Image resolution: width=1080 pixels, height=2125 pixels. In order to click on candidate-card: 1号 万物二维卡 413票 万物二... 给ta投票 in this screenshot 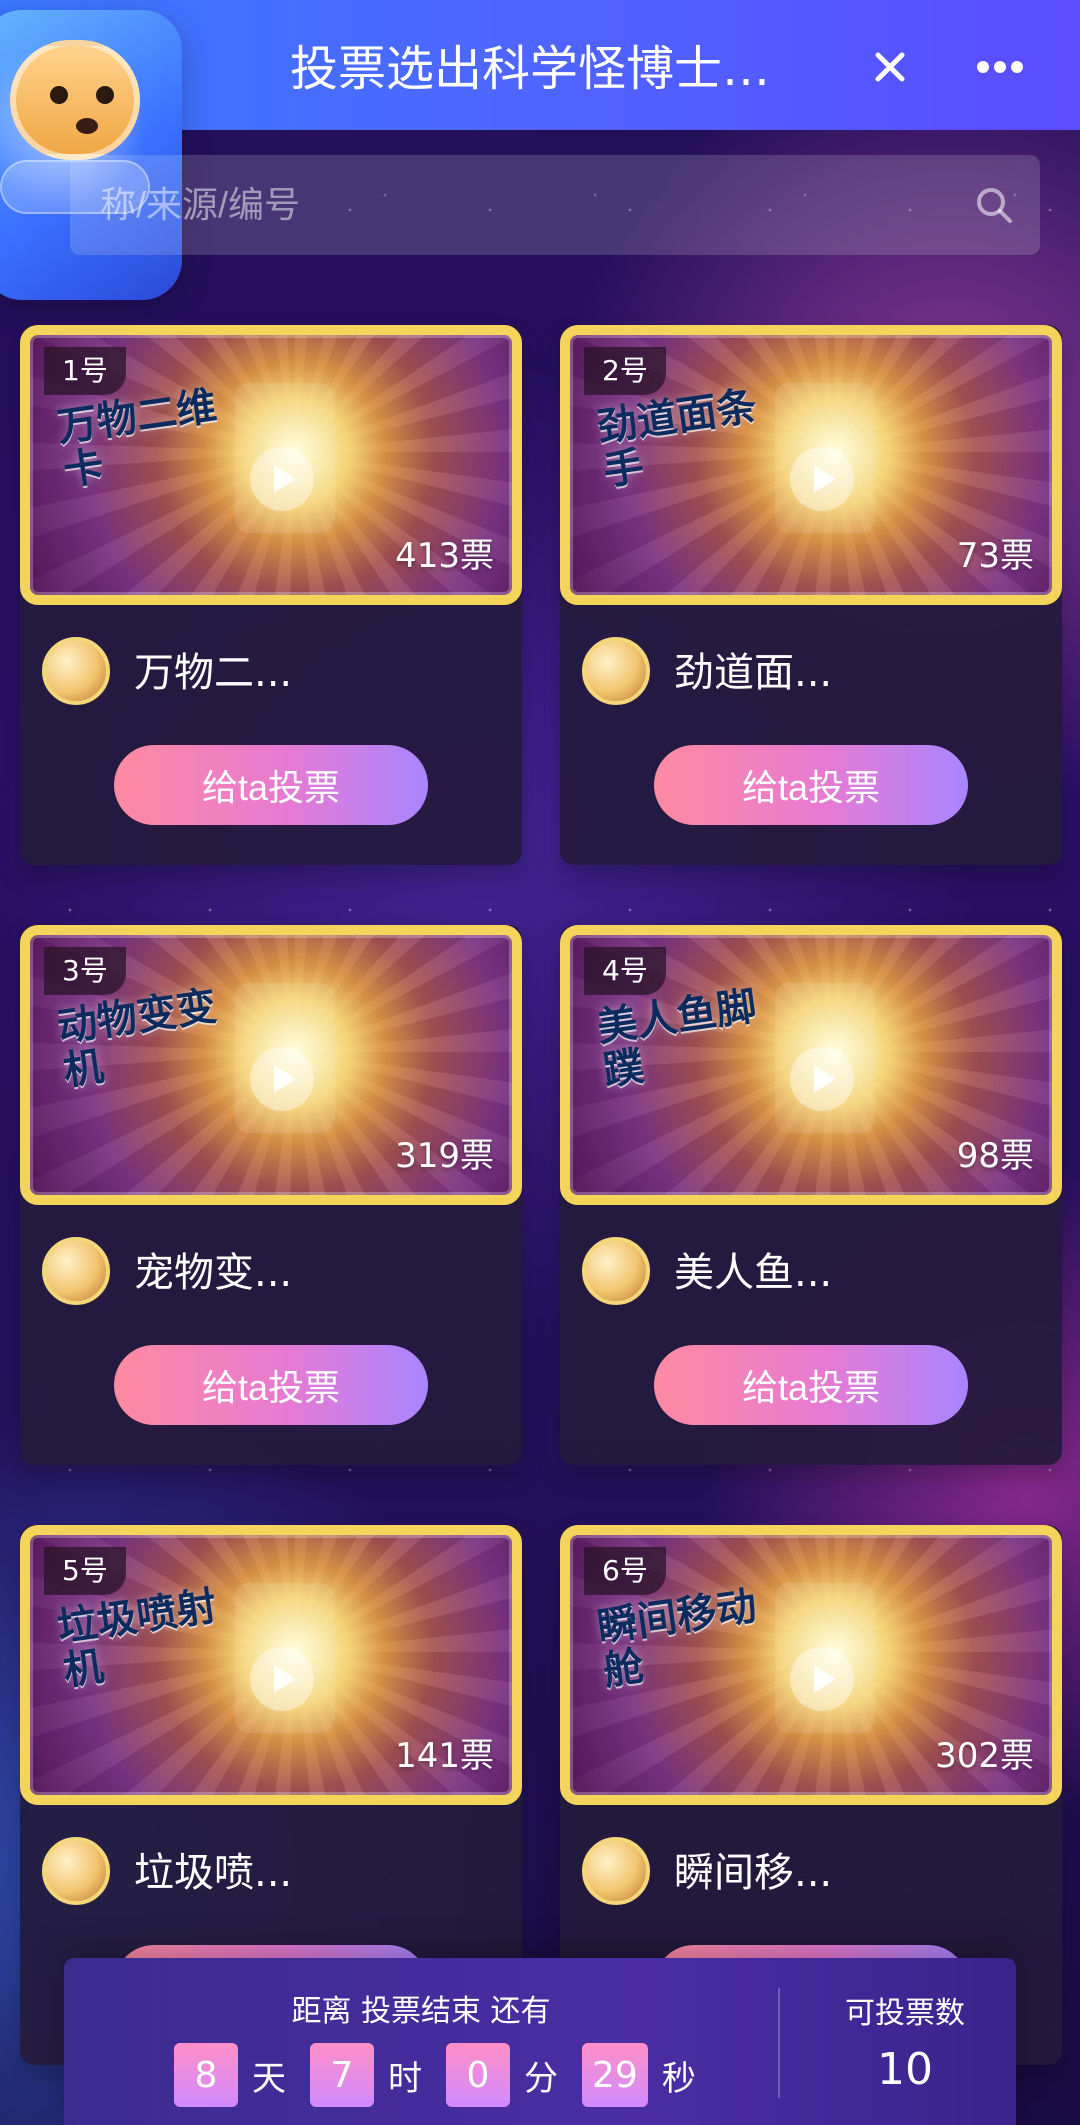, I will do `click(271, 595)`.